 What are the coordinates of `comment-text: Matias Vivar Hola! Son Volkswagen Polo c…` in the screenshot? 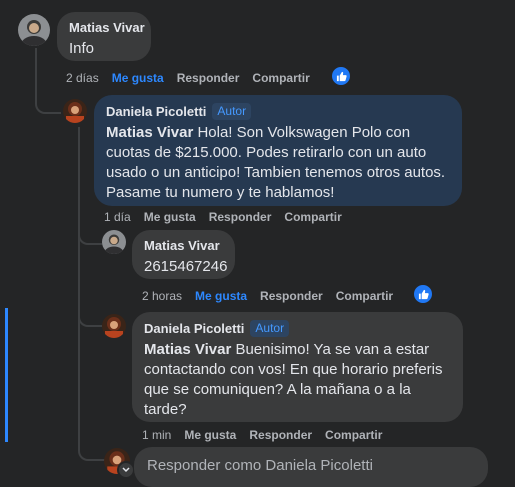 It's located at (276, 162).